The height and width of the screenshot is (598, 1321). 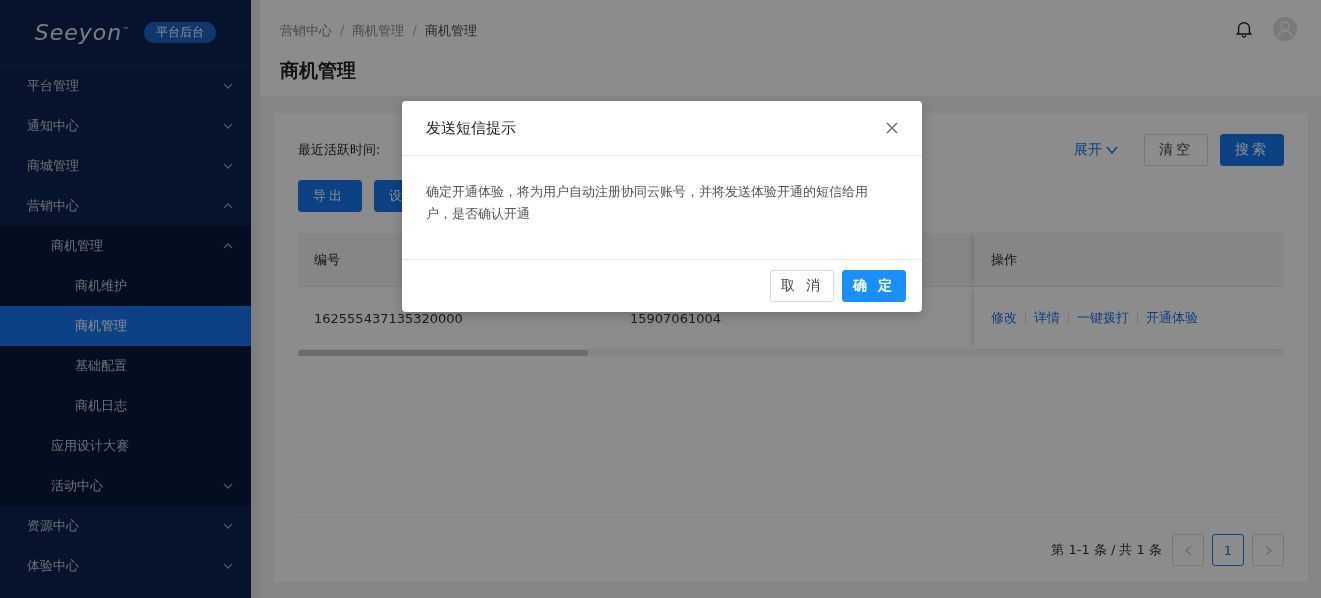 What do you see at coordinates (318, 70) in the screenshot?
I see `page-title: 商机管理` at bounding box center [318, 70].